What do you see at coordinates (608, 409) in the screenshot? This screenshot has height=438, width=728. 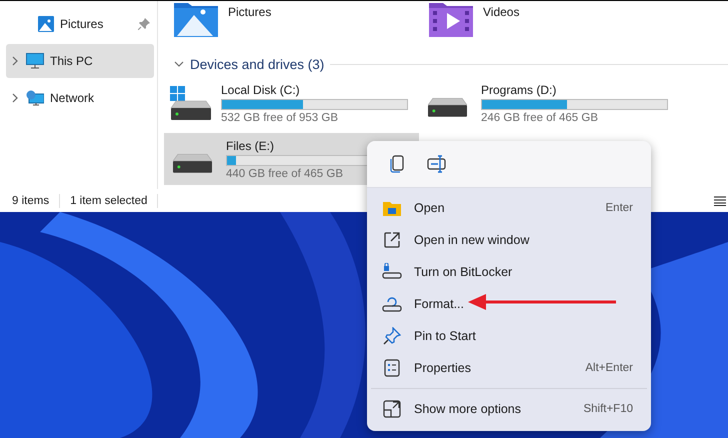 I see `shortcut-label: Shift+F10` at bounding box center [608, 409].